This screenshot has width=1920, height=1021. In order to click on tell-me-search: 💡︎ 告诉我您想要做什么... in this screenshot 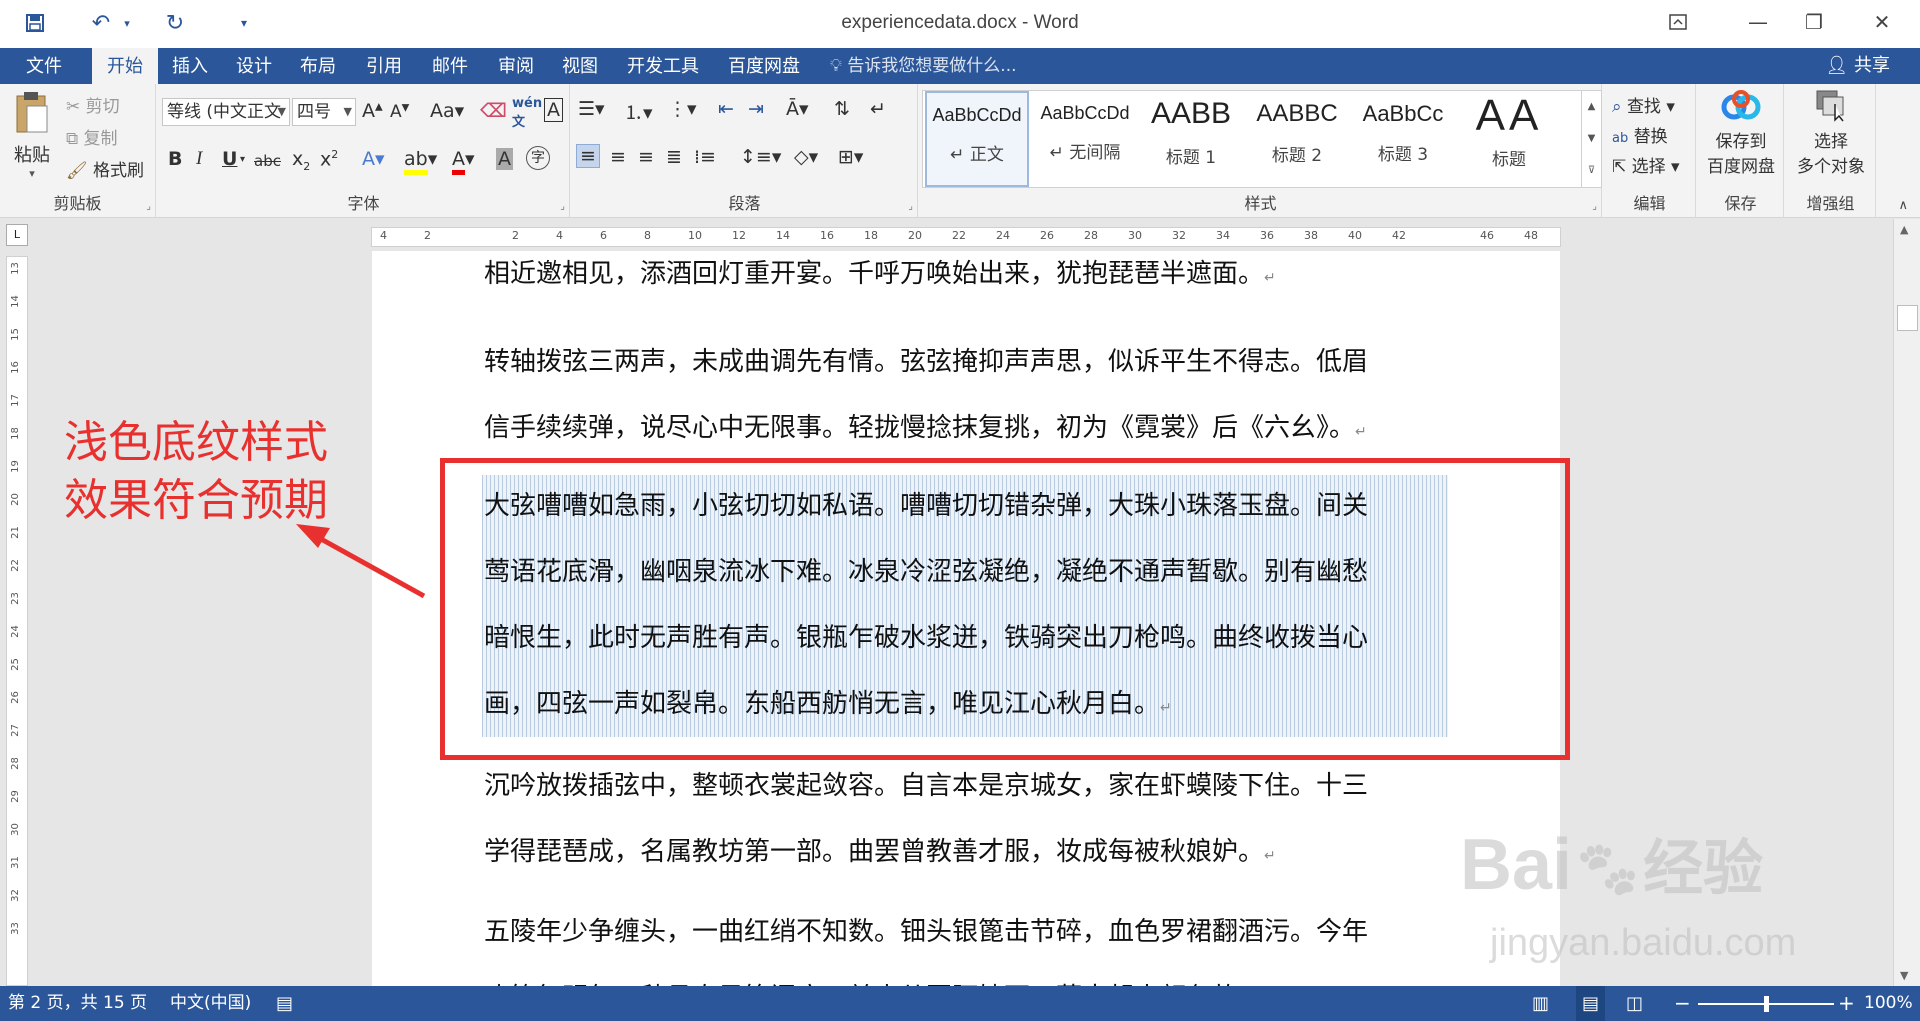, I will do `click(923, 66)`.